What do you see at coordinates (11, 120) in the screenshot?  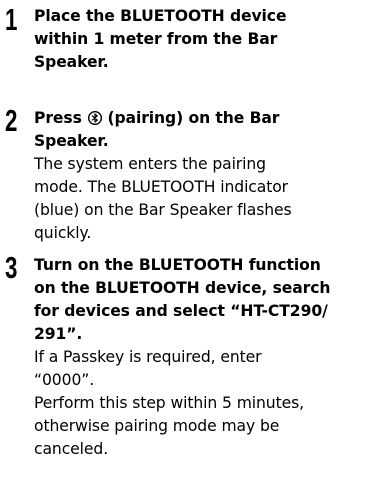 I see `step-number: 2` at bounding box center [11, 120].